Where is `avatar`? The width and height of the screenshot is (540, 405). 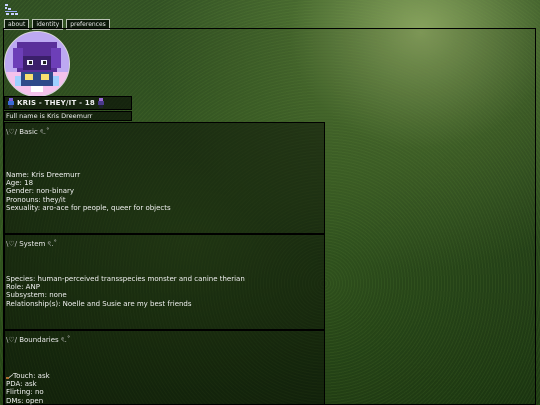 avatar is located at coordinates (37, 64).